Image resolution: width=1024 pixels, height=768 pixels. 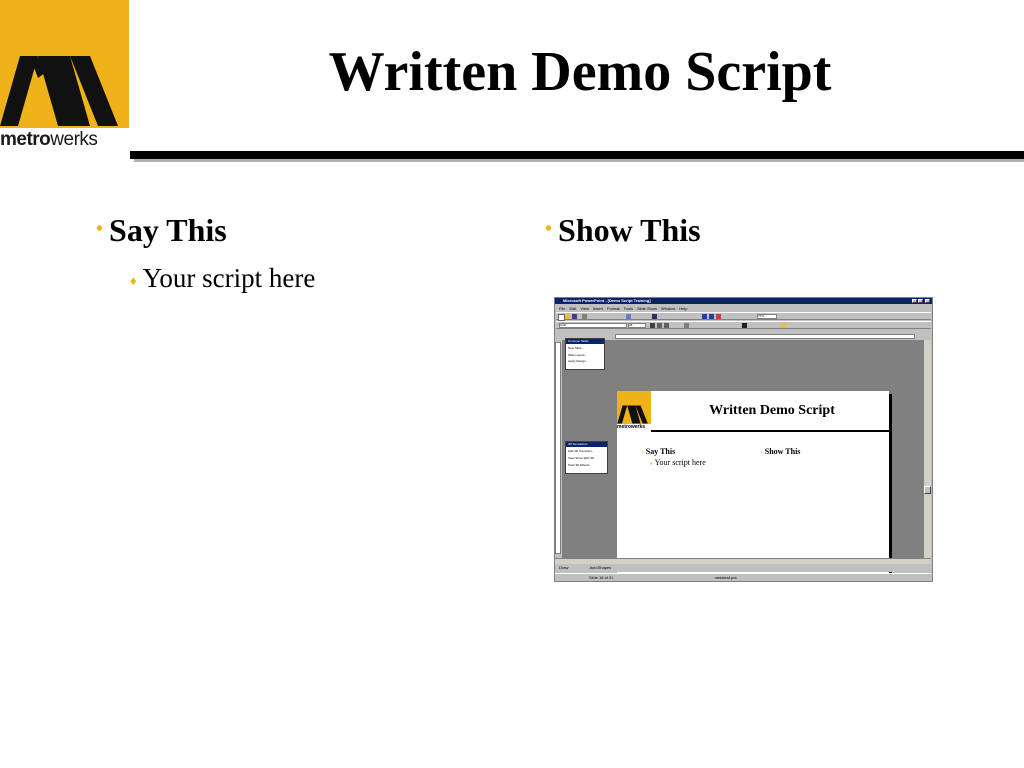 I want to click on underline-icon, so click(x=666, y=325).